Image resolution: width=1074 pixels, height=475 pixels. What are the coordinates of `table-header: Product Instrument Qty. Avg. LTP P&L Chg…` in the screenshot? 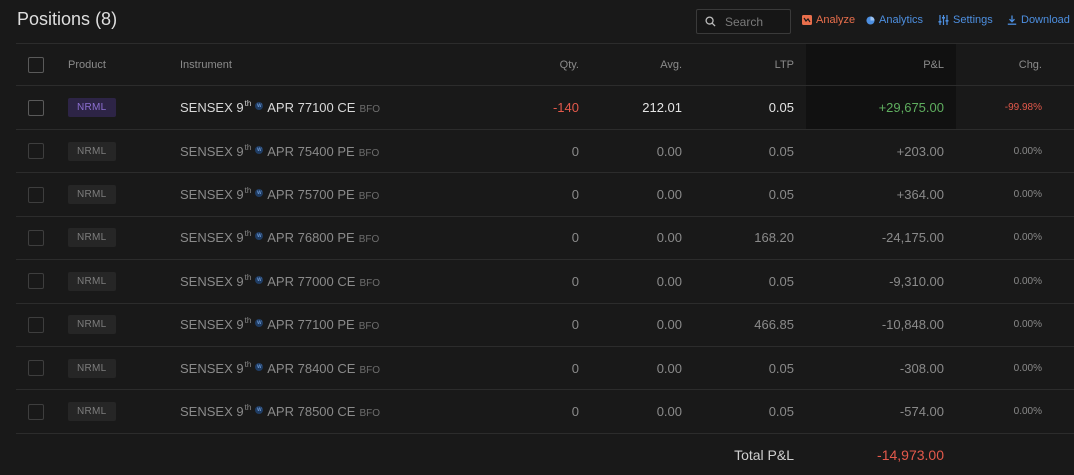 It's located at (545, 64).